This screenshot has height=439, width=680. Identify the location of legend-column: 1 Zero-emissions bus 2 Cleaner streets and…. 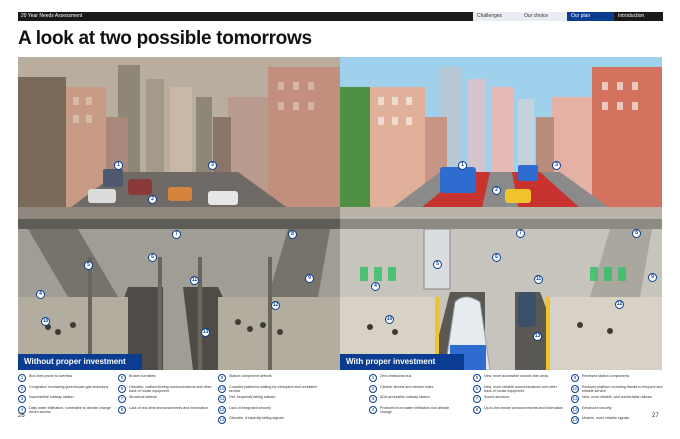
(415, 395).